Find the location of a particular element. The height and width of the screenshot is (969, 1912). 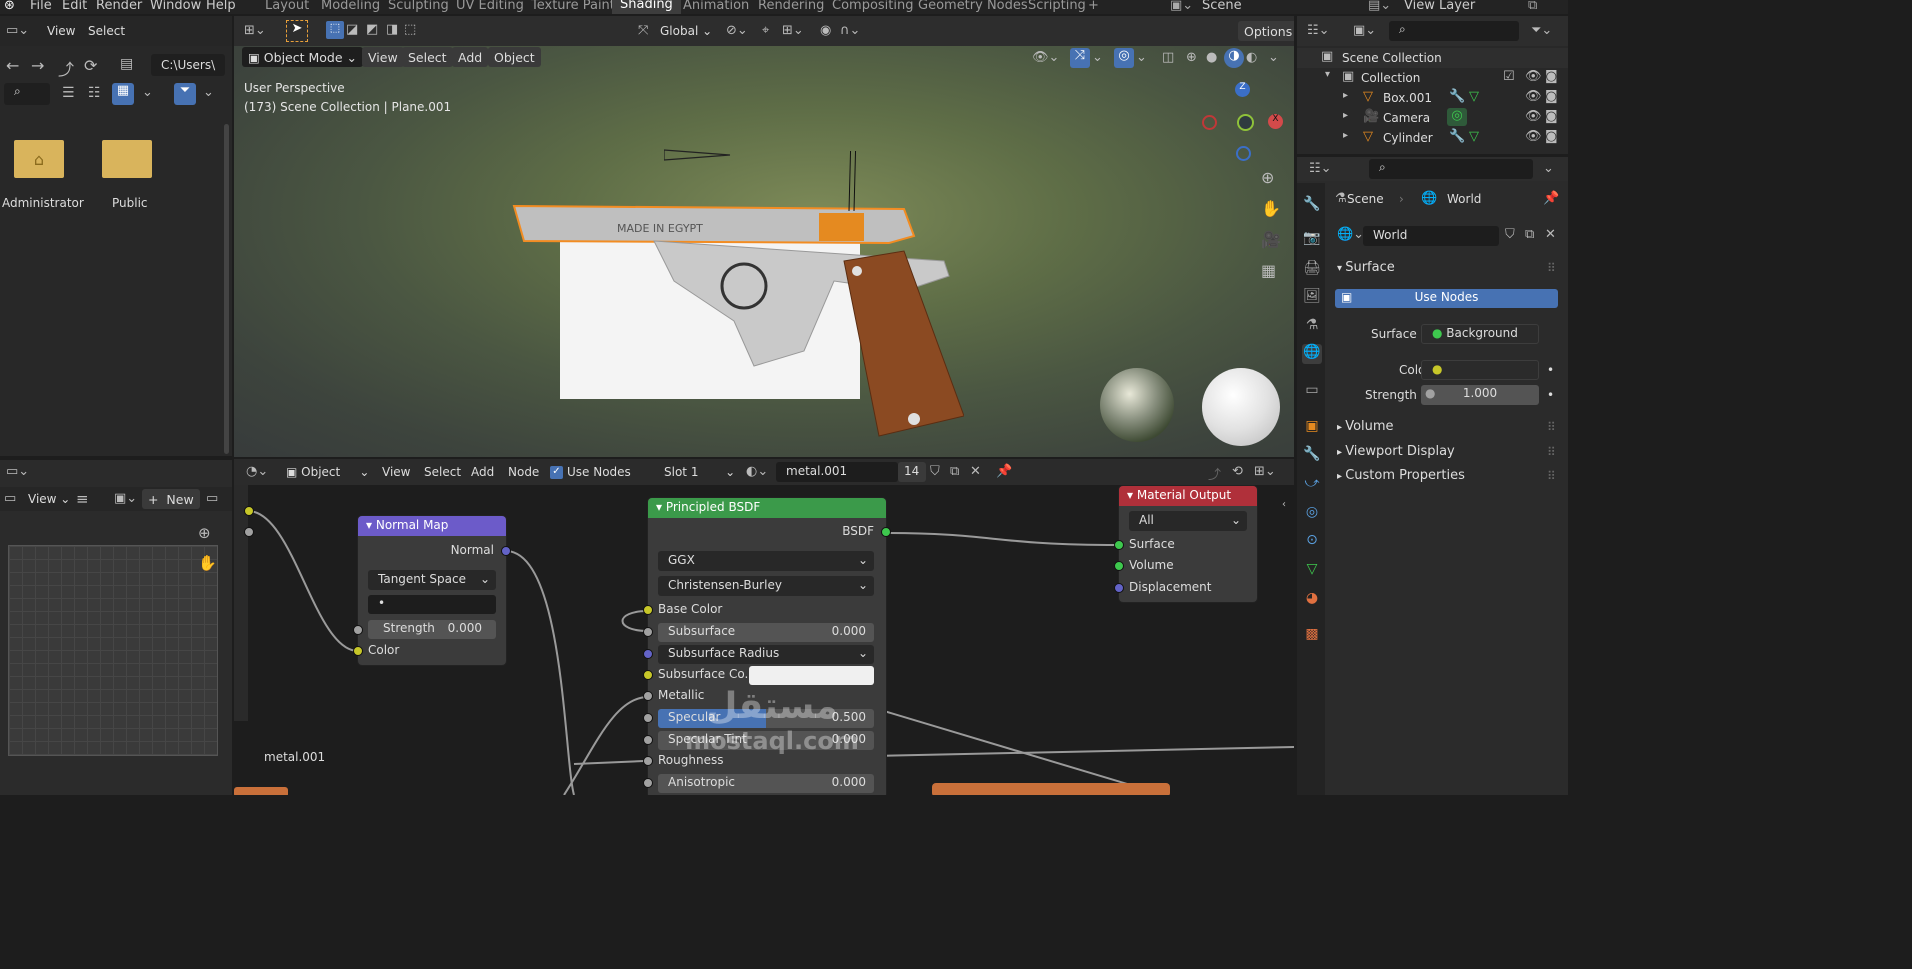

editor-type-icon: ☷⌄ is located at coordinates (1320, 168).